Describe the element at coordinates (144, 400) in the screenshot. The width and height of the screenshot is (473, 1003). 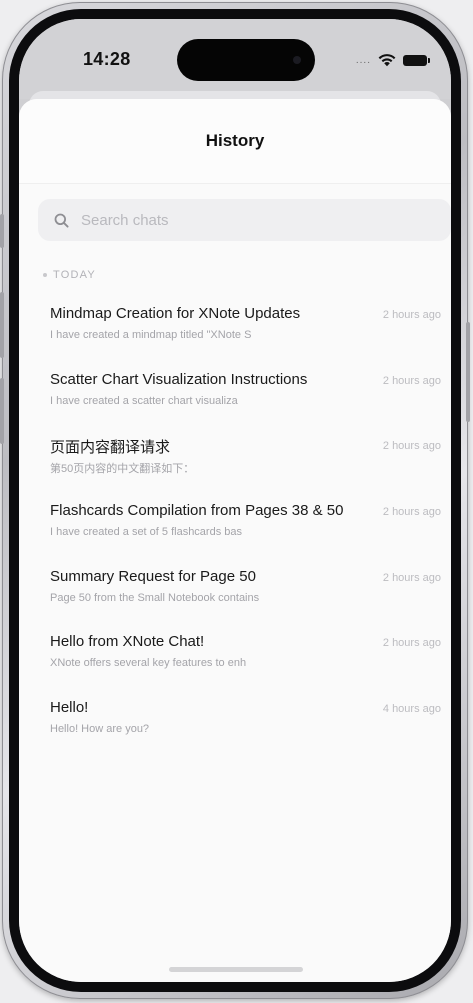
I see `chat-preview: I have created a scatter chart visualiza` at that location.